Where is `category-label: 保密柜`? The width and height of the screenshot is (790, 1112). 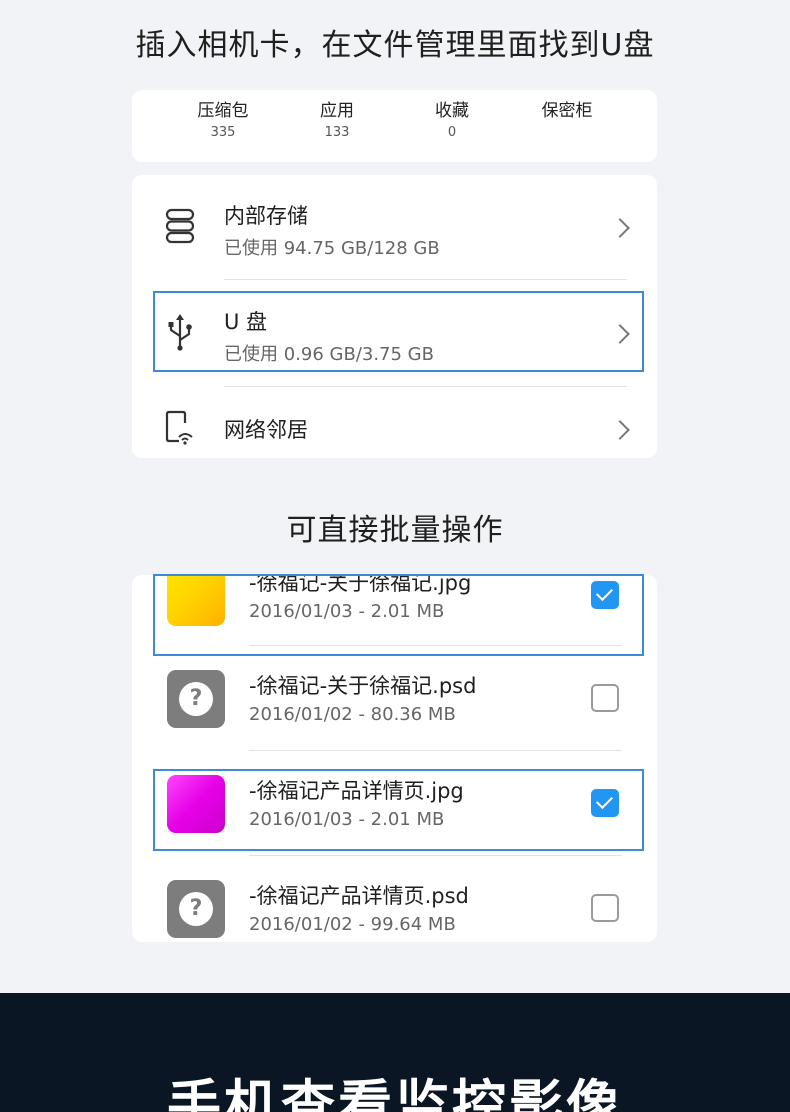
category-label: 保密柜 is located at coordinates (567, 111).